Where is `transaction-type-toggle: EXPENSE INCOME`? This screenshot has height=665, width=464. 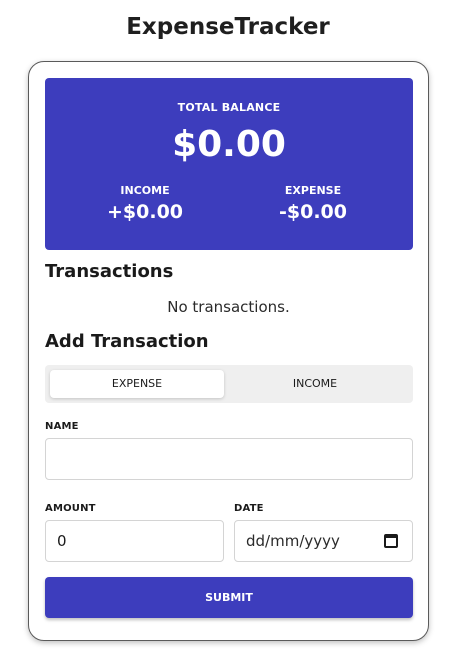 transaction-type-toggle: EXPENSE INCOME is located at coordinates (229, 384).